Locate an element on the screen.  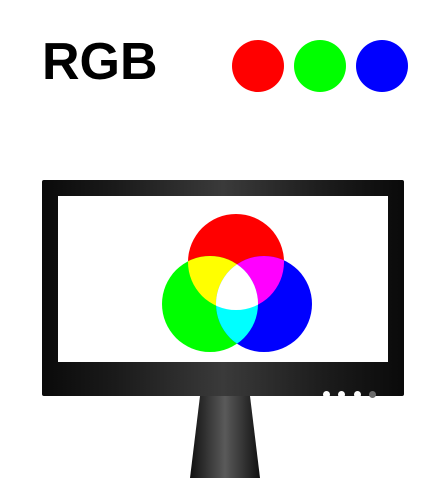
color-swatches is located at coordinates (322, 66).